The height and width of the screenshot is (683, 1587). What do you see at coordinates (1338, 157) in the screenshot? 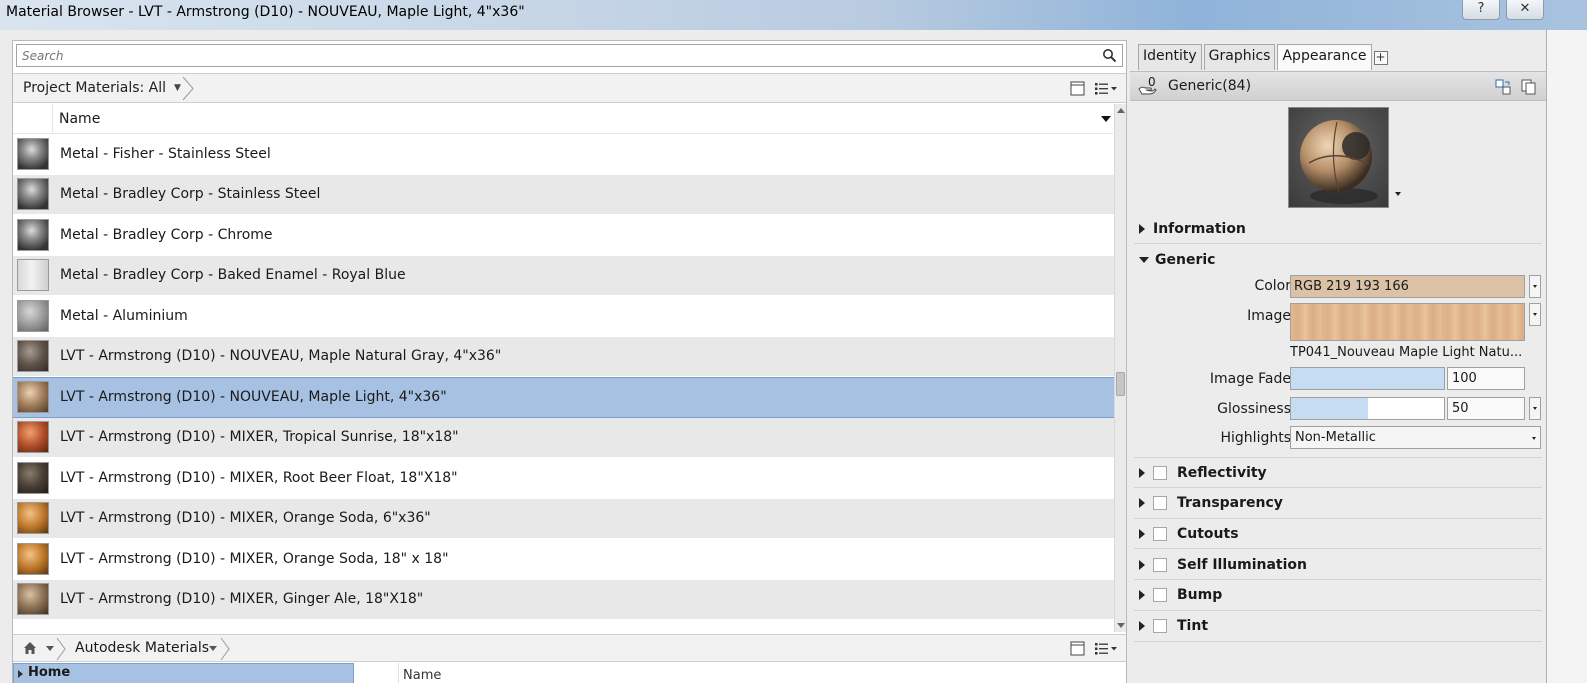
I see `material-preview-image` at bounding box center [1338, 157].